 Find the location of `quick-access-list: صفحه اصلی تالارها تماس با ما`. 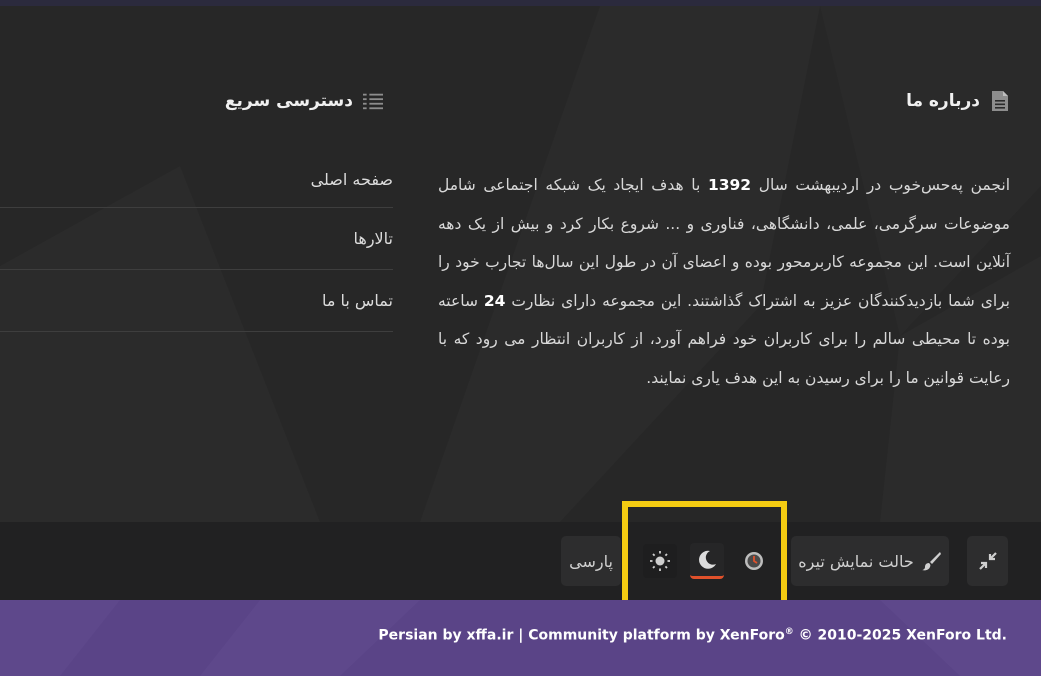

quick-access-list: صفحه اصلی تالارها تماس با ما is located at coordinates (196, 242).